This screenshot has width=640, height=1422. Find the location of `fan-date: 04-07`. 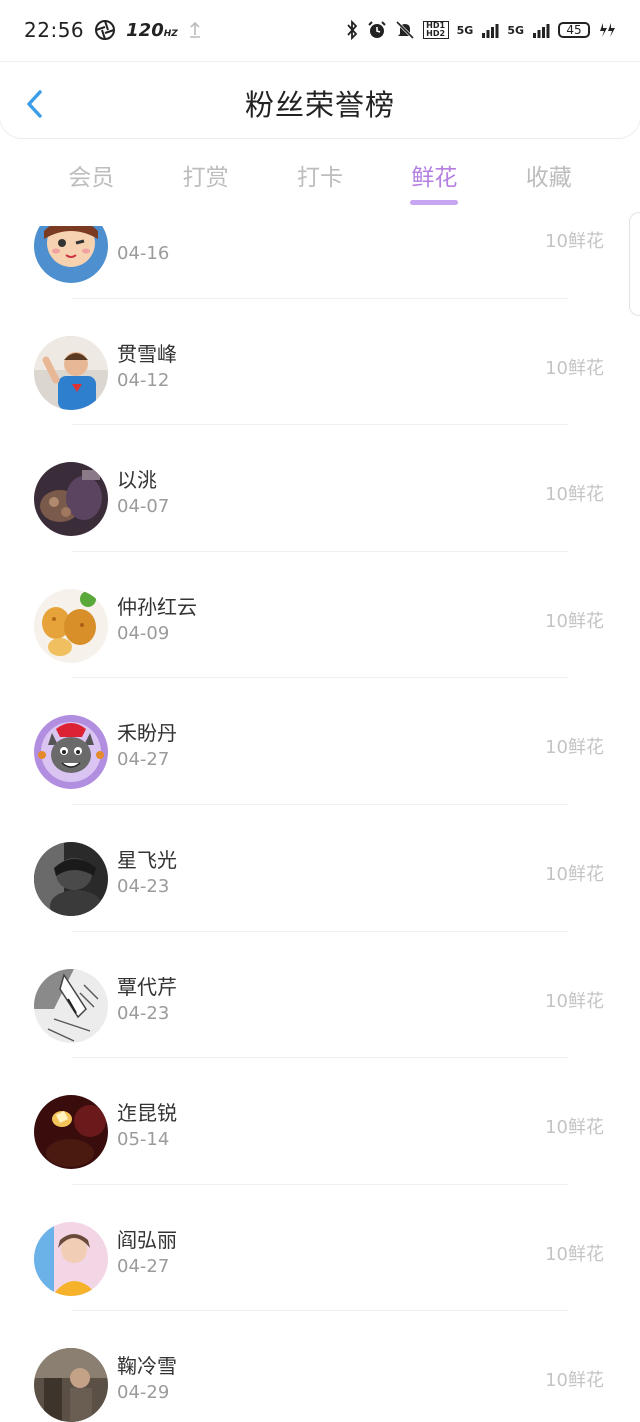

fan-date: 04-07 is located at coordinates (143, 507).